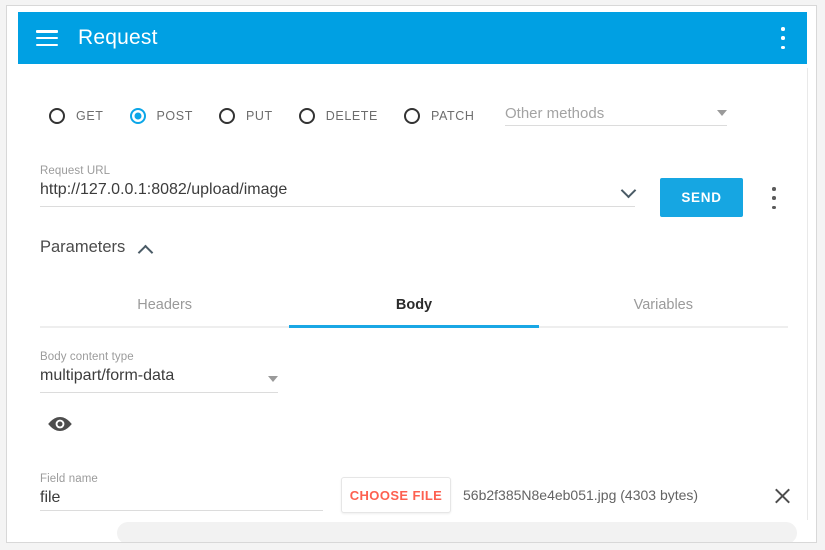 The image size is (825, 550). Describe the element at coordinates (259, 116) in the screenshot. I see `radio-label: PUT` at that location.